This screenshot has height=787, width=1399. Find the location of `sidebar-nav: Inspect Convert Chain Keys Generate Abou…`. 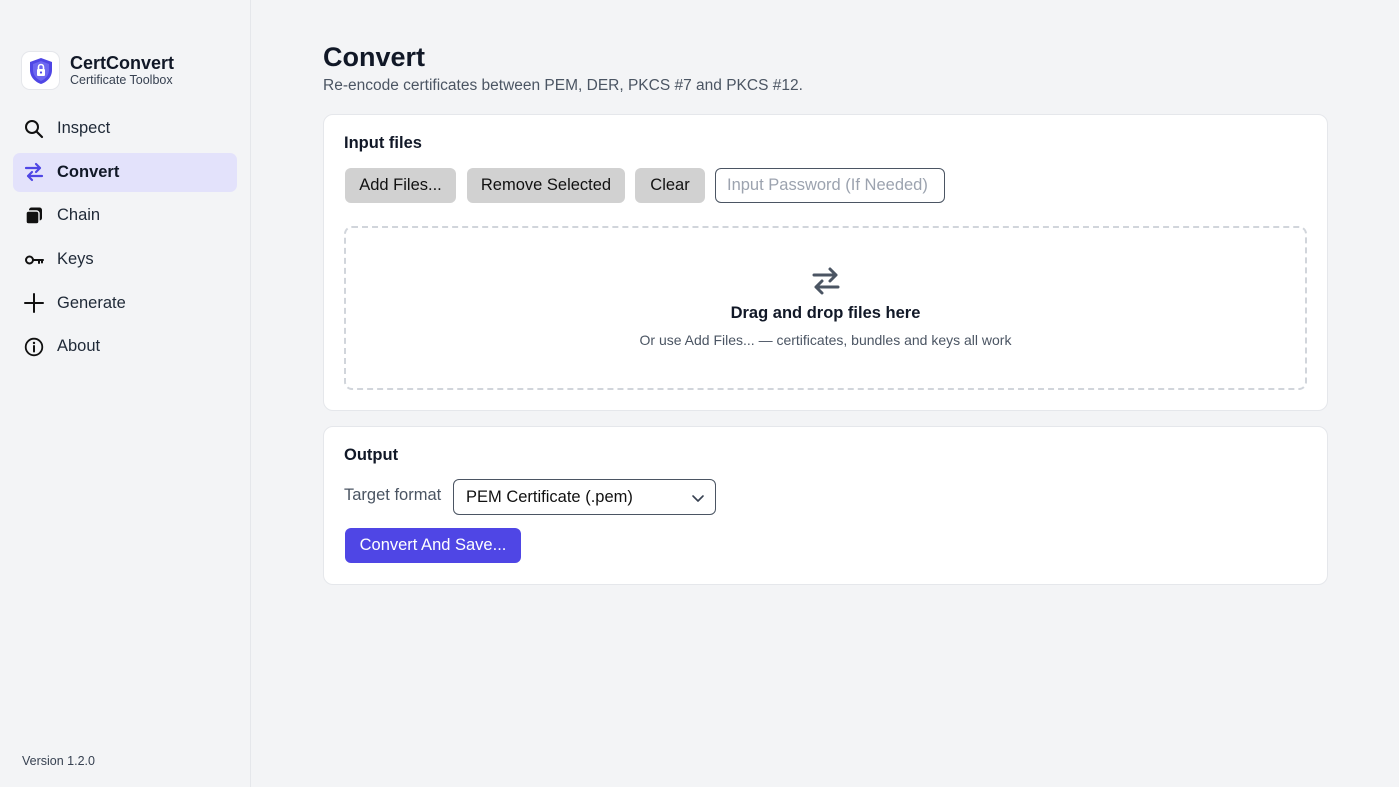

sidebar-nav: Inspect Convert Chain Keys Generate Abou… is located at coordinates (125, 240).